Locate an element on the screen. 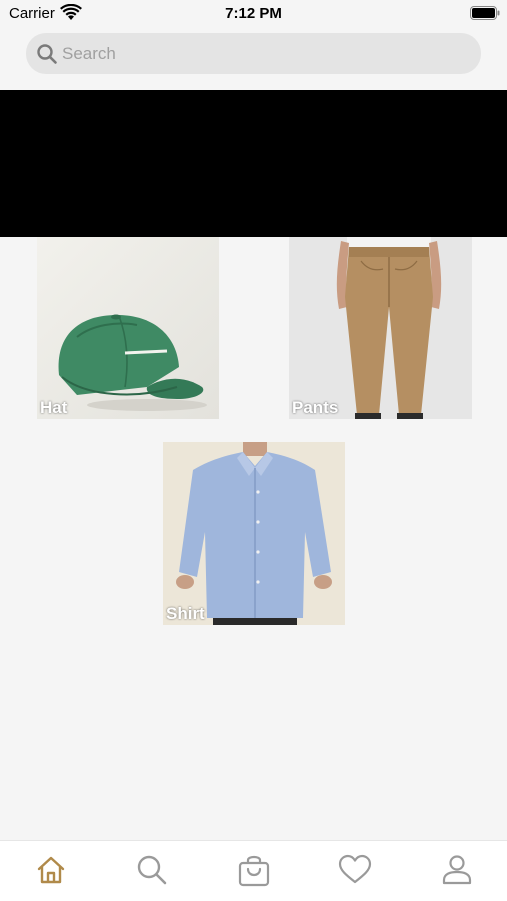 The height and width of the screenshot is (901, 507). status-bar: Carrier 7:12 PM is located at coordinates (253, 14).